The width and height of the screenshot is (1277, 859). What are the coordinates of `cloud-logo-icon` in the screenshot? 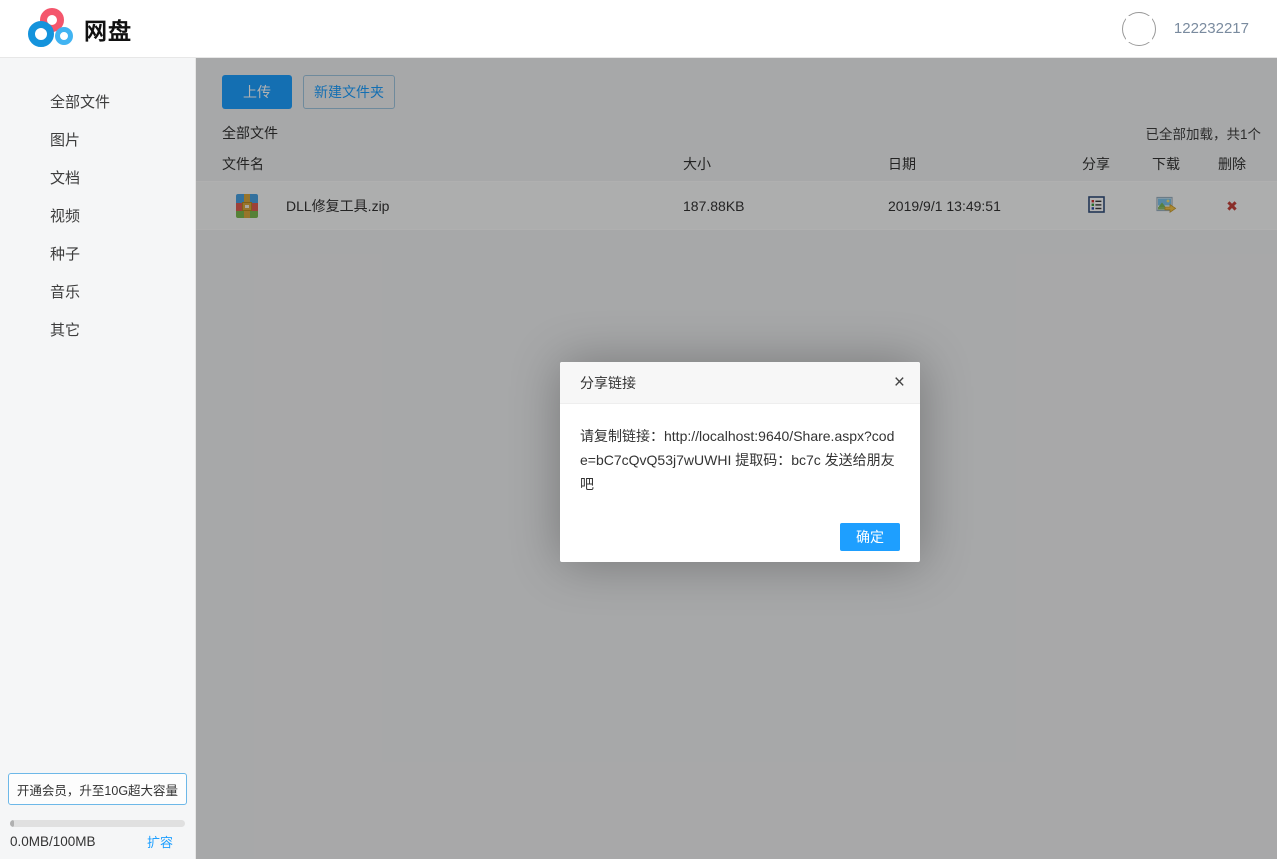 It's located at (51, 28).